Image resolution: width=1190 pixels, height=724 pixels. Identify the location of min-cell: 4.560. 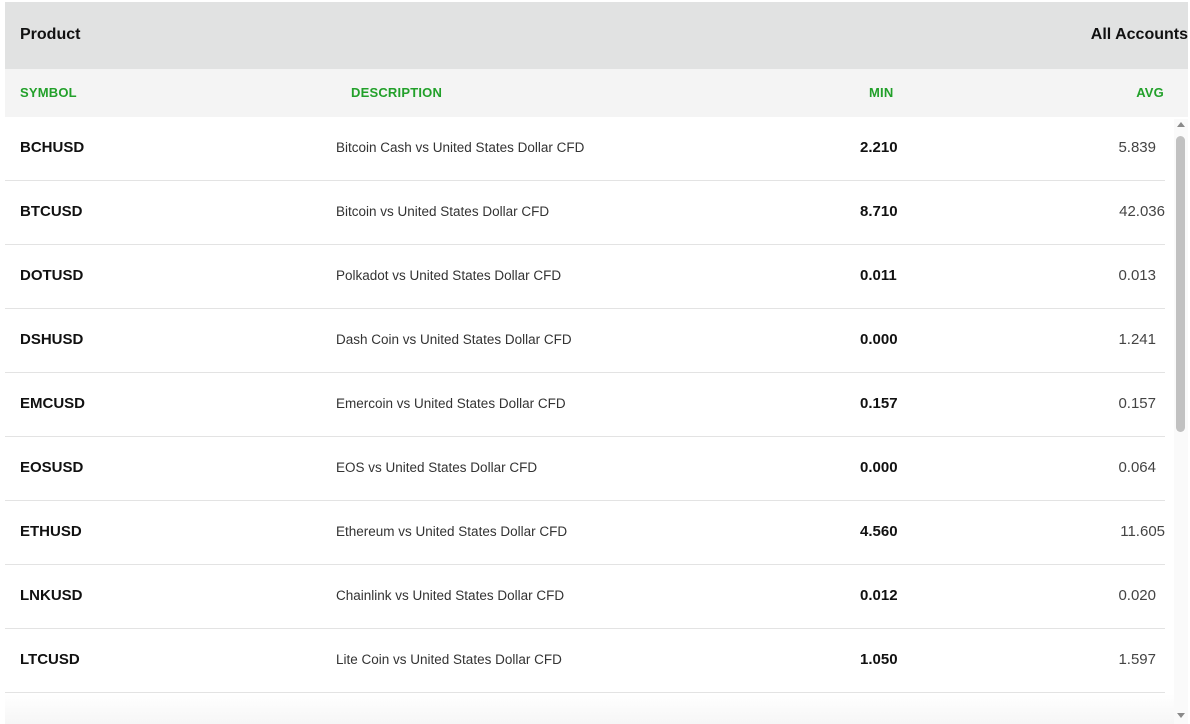
(879, 531).